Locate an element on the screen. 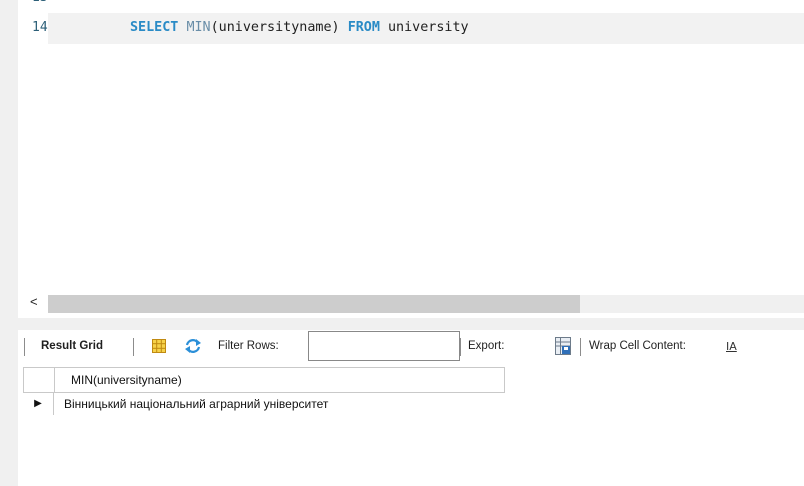 Image resolution: width=804 pixels, height=486 pixels. current-row-marker-icon: ▶ is located at coordinates (38, 404).